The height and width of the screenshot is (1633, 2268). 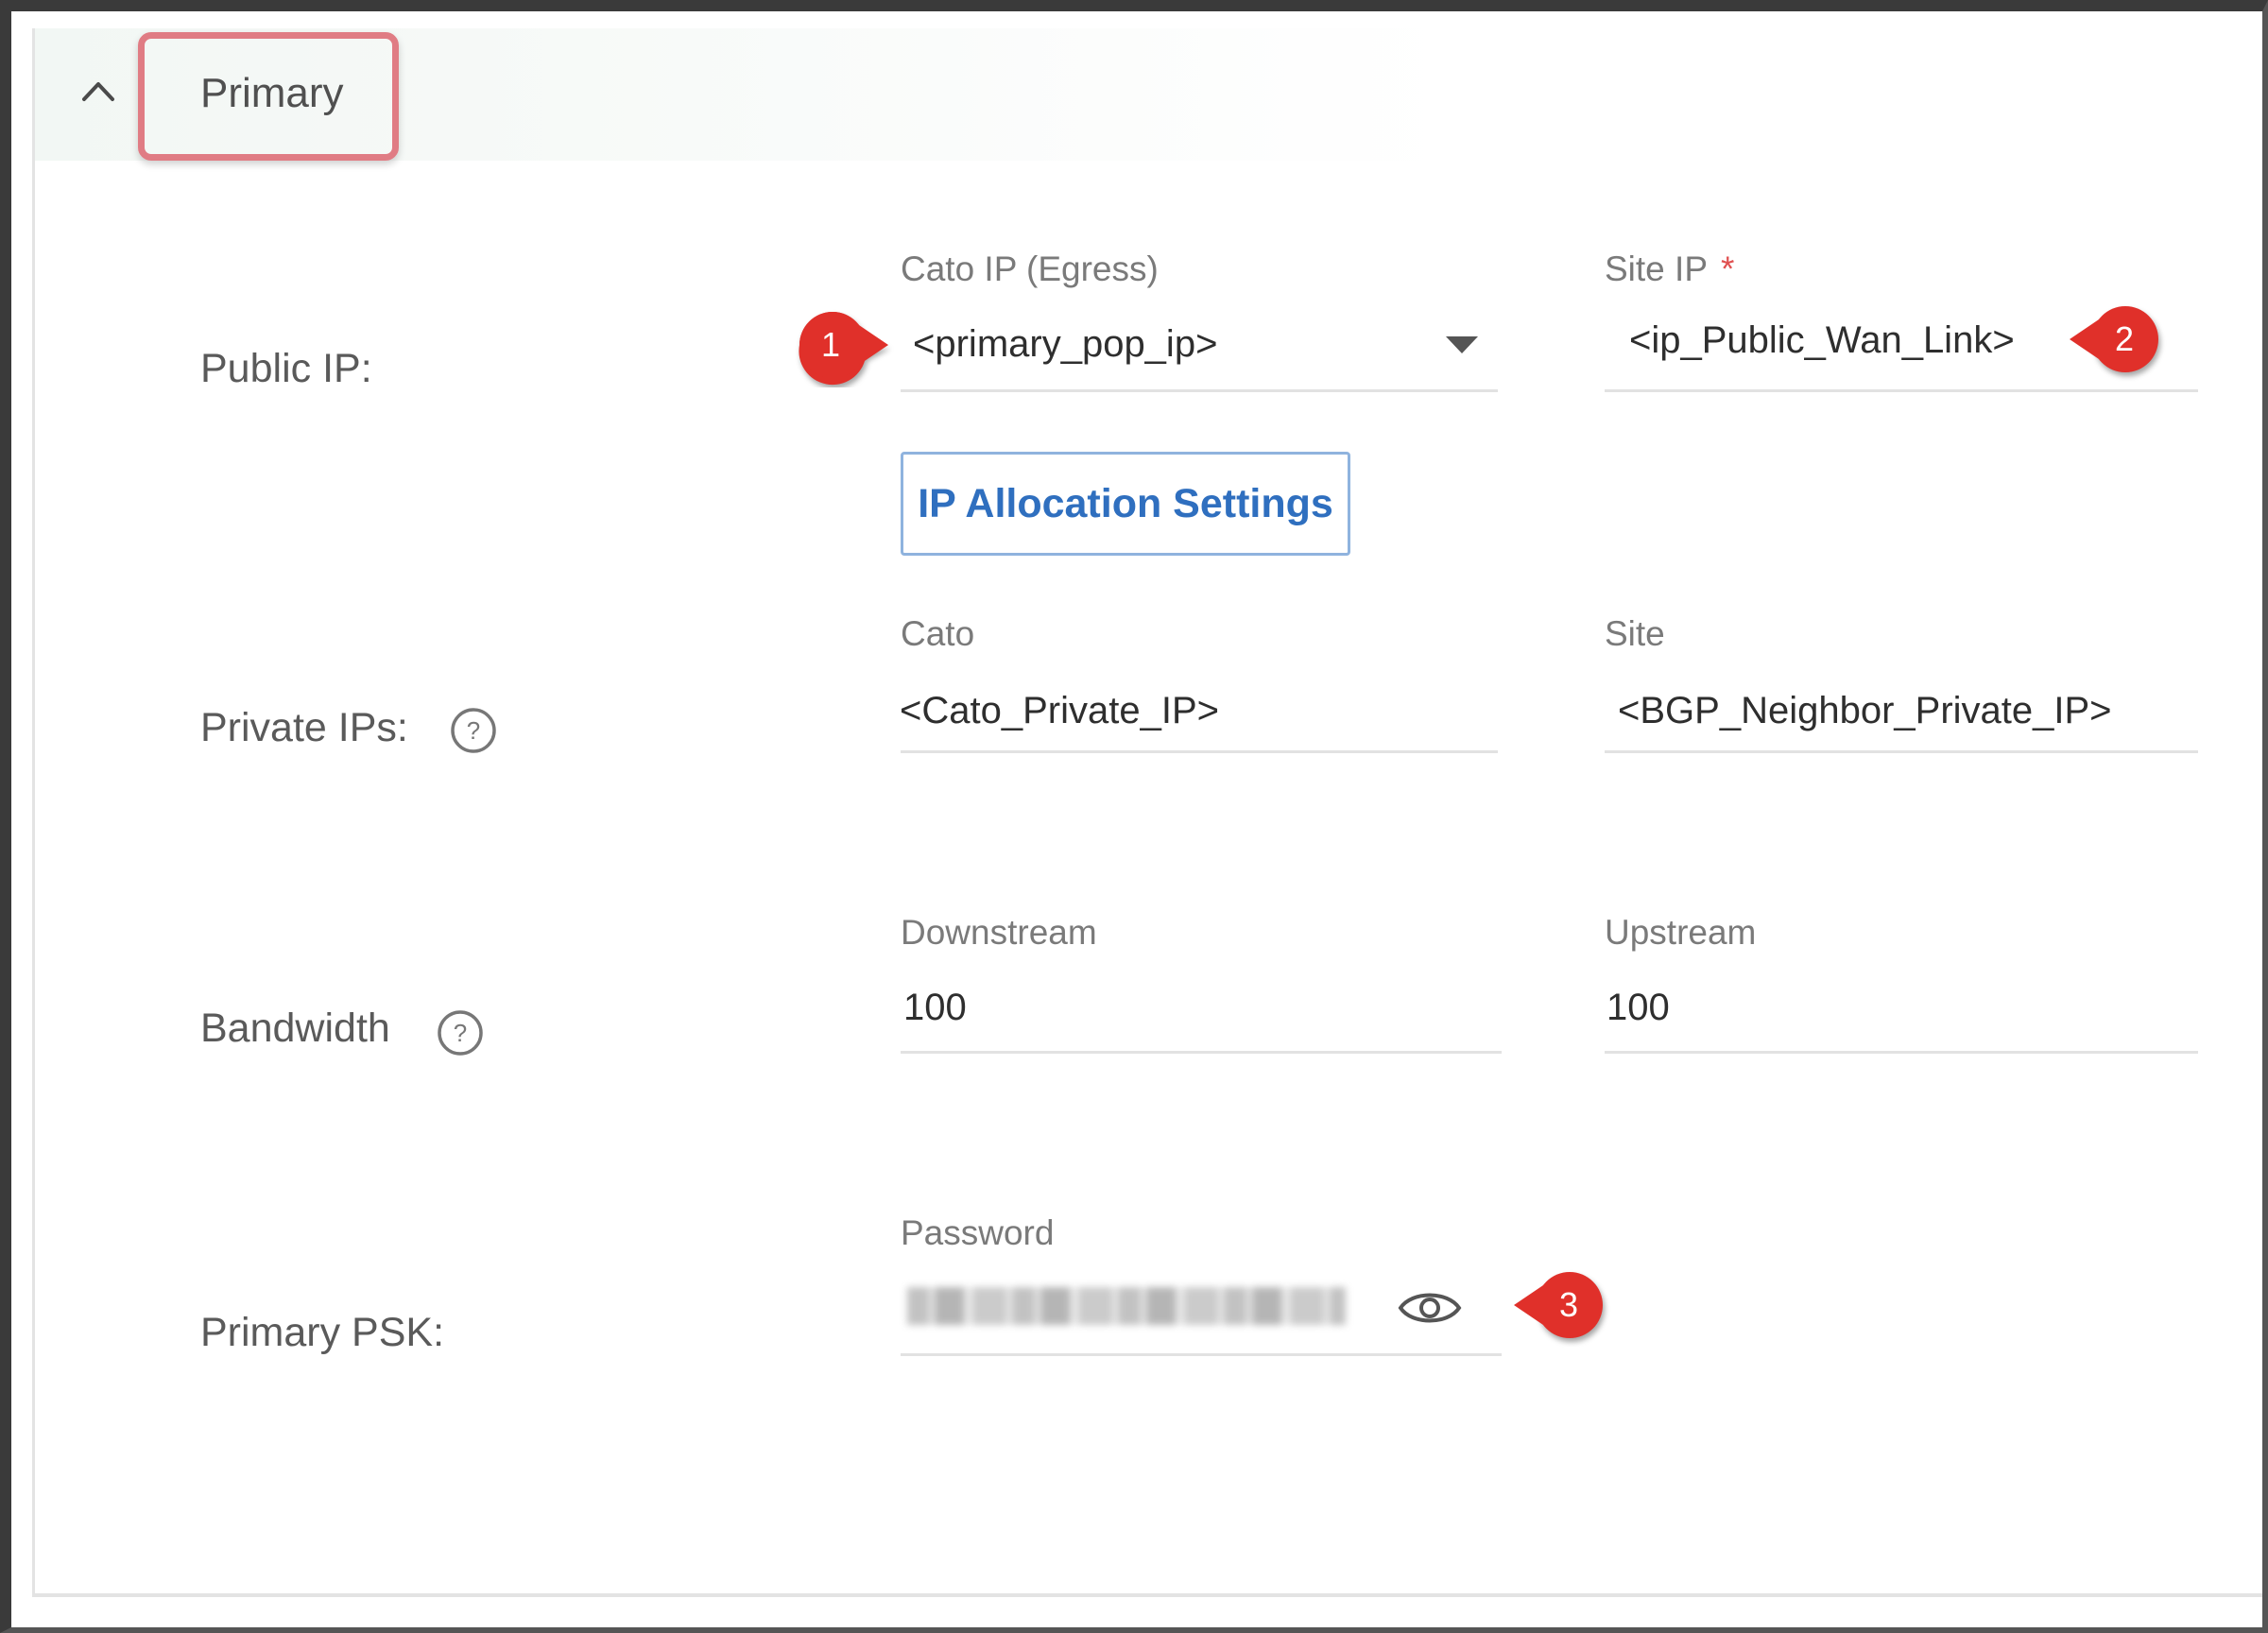 I want to click on title-highlight-box, so click(x=268, y=97).